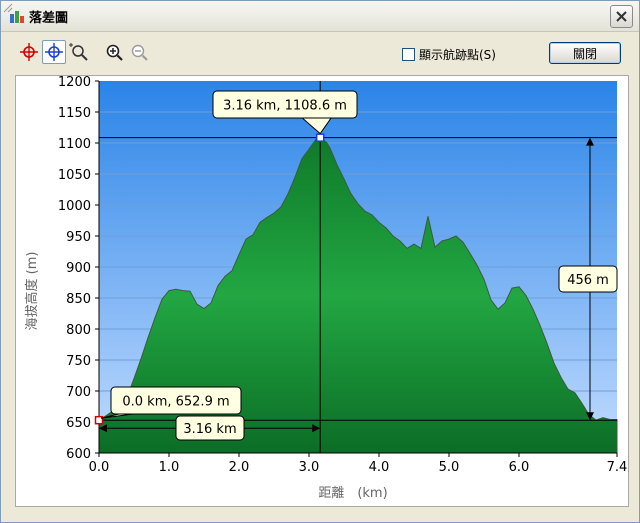 The height and width of the screenshot is (523, 640). I want to click on show-track-points-label: 顯示航跡點(S), so click(457, 54).